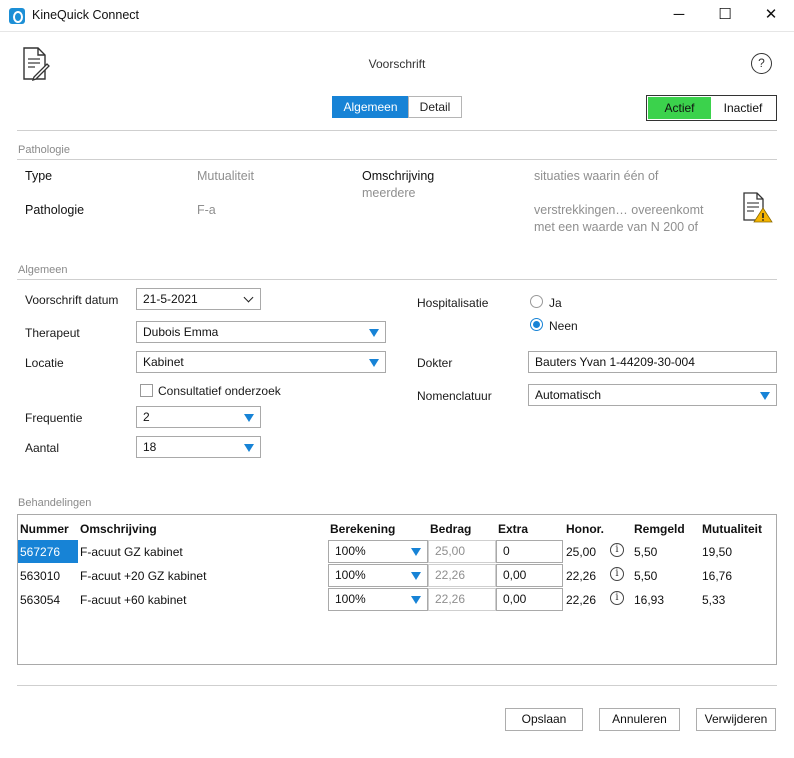 Image resolution: width=794 pixels, height=758 pixels. Describe the element at coordinates (44, 363) in the screenshot. I see `locatie-label: Locatie` at that location.